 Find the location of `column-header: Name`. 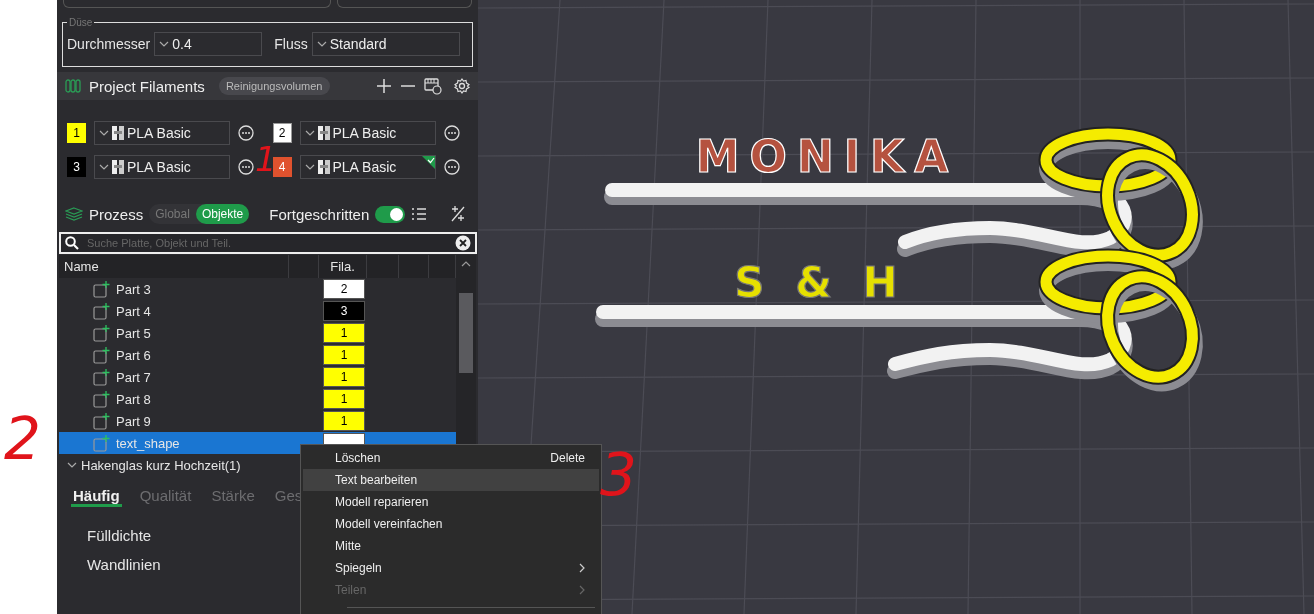

column-header: Name is located at coordinates (174, 266).